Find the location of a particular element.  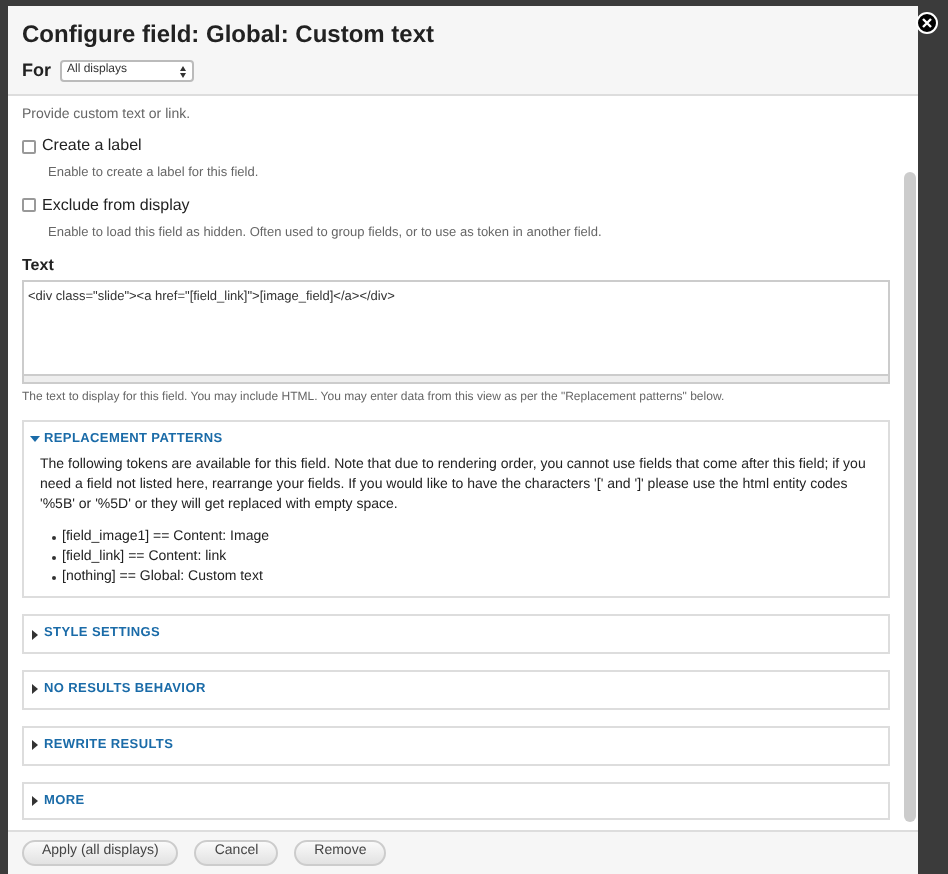

checkbox-label: Create a label is located at coordinates (92, 146).